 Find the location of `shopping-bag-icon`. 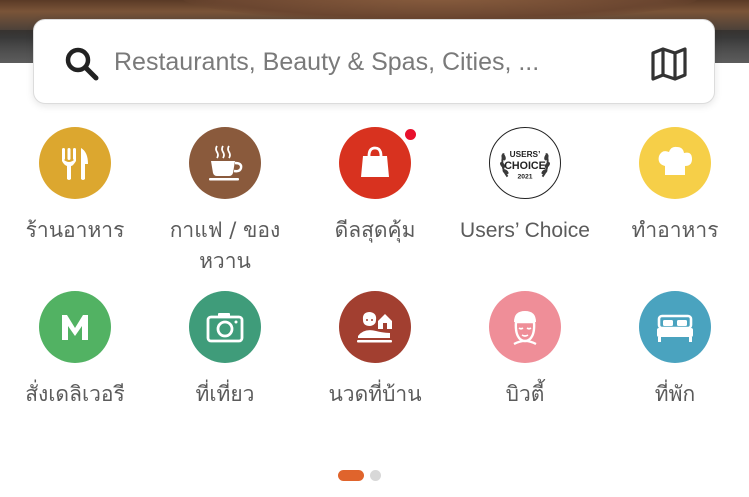

shopping-bag-icon is located at coordinates (375, 161).